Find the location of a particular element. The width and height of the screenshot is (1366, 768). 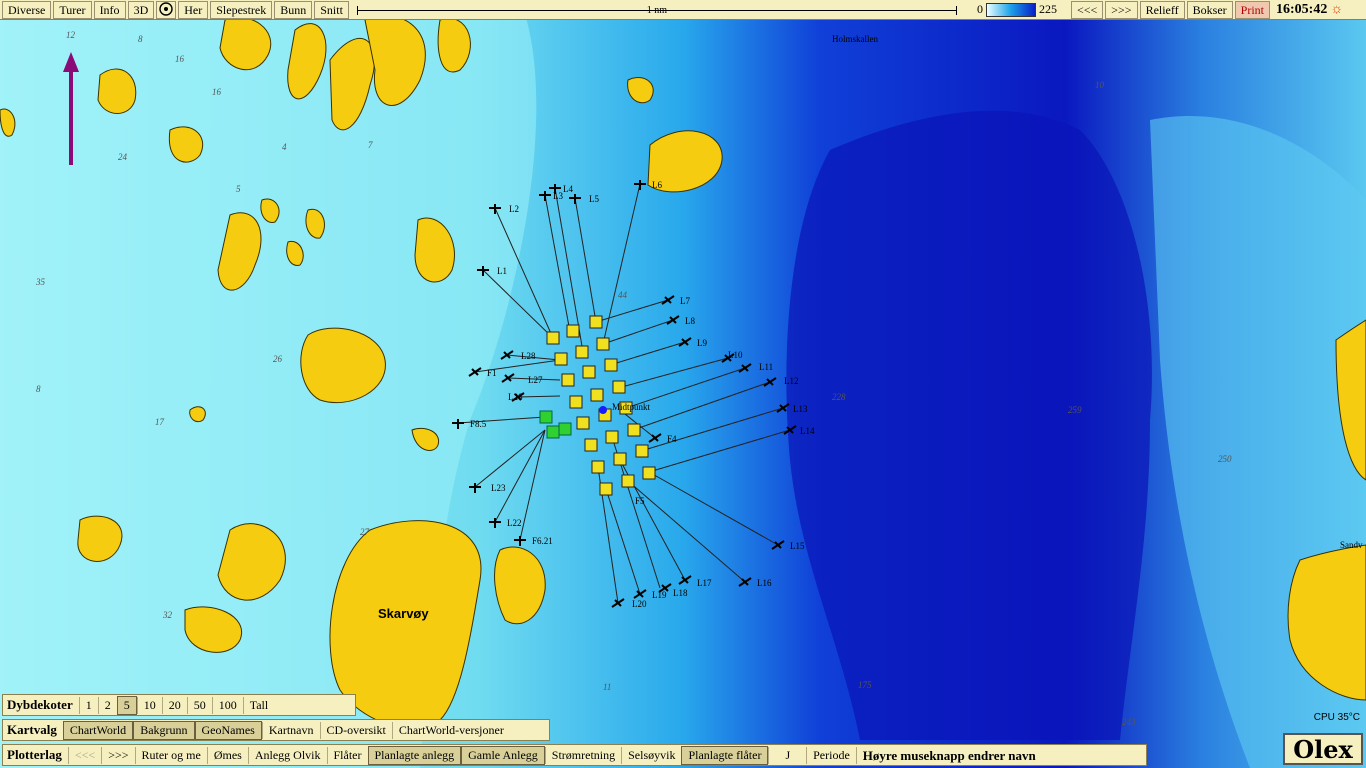

anchor-label: L18 is located at coordinates (680, 593).